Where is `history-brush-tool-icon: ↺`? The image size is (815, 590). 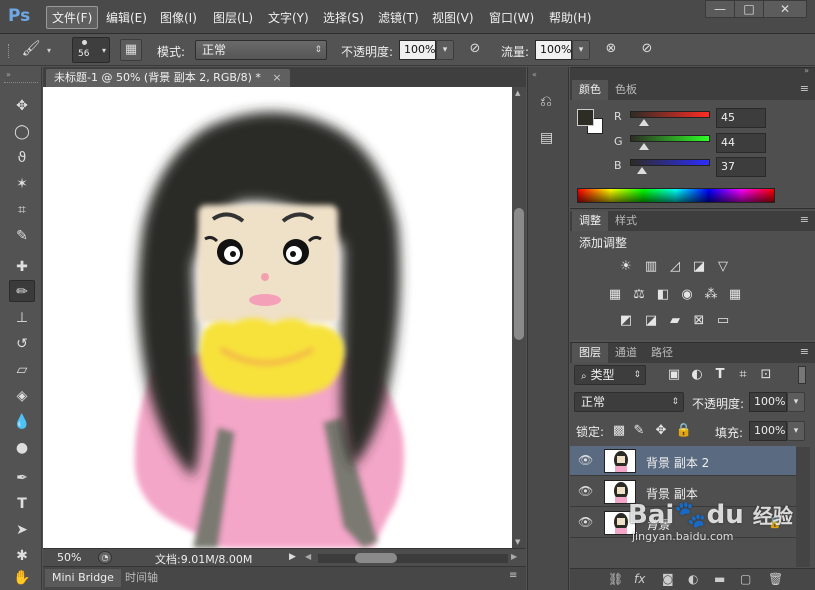 history-brush-tool-icon: ↺ is located at coordinates (22, 344).